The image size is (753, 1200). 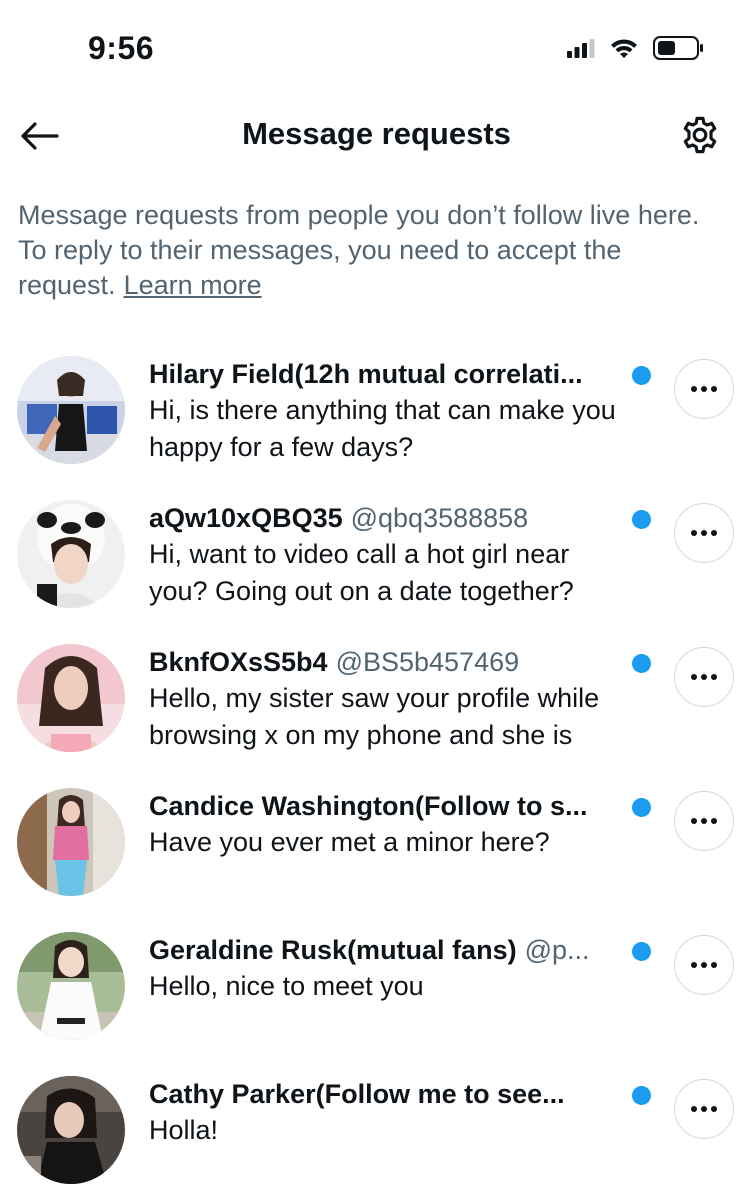 I want to click on request-content: Cathy Parker(Follow me to see... Holla!, so click(x=384, y=1112).